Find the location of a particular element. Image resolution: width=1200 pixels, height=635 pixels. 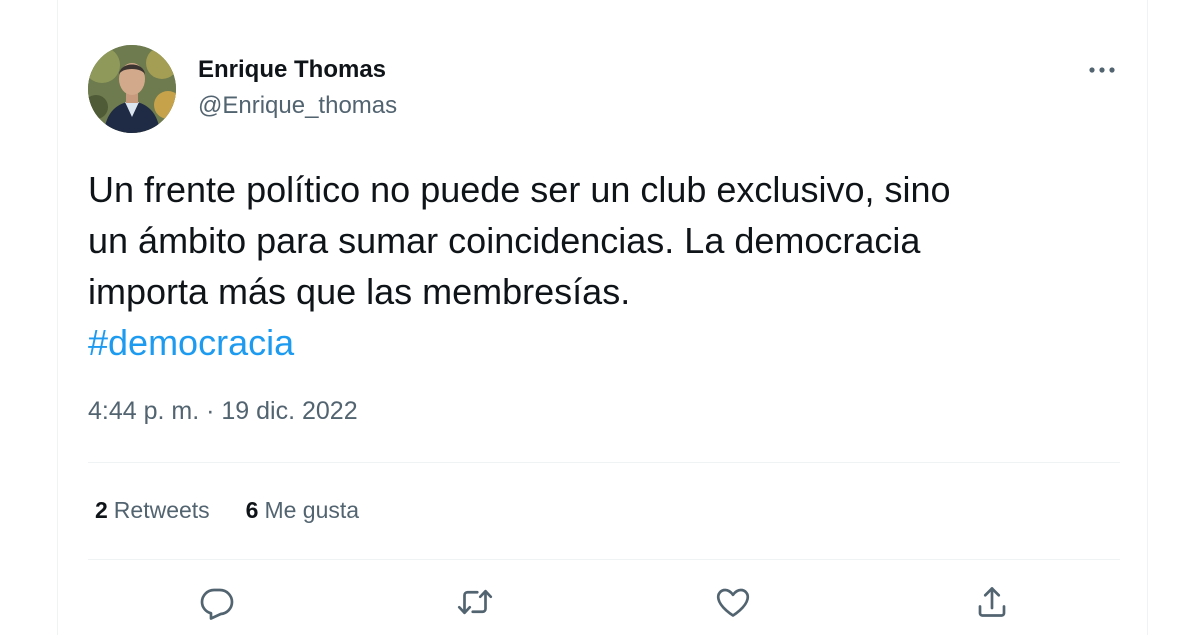

share-button is located at coordinates (992, 602).